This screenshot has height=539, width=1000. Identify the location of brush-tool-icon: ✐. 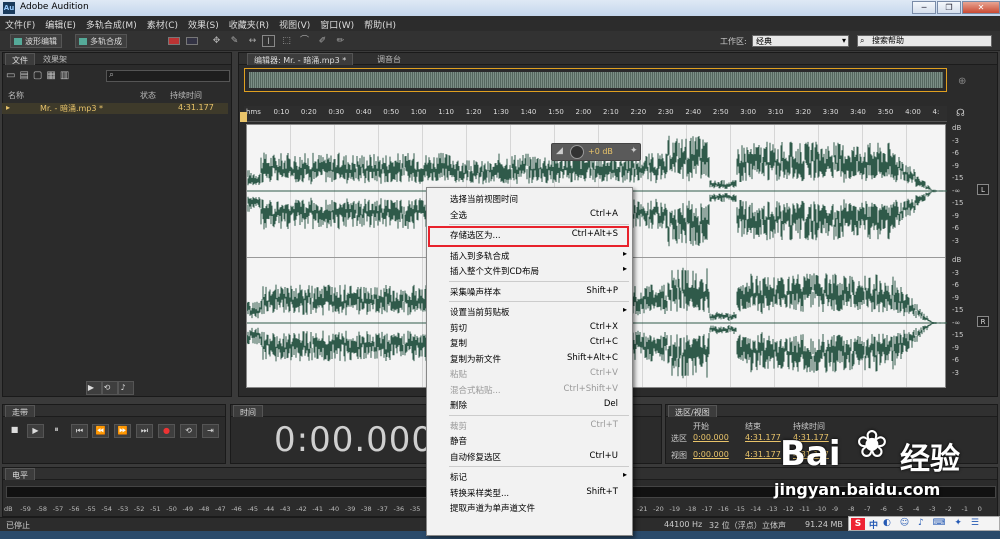
(322, 41).